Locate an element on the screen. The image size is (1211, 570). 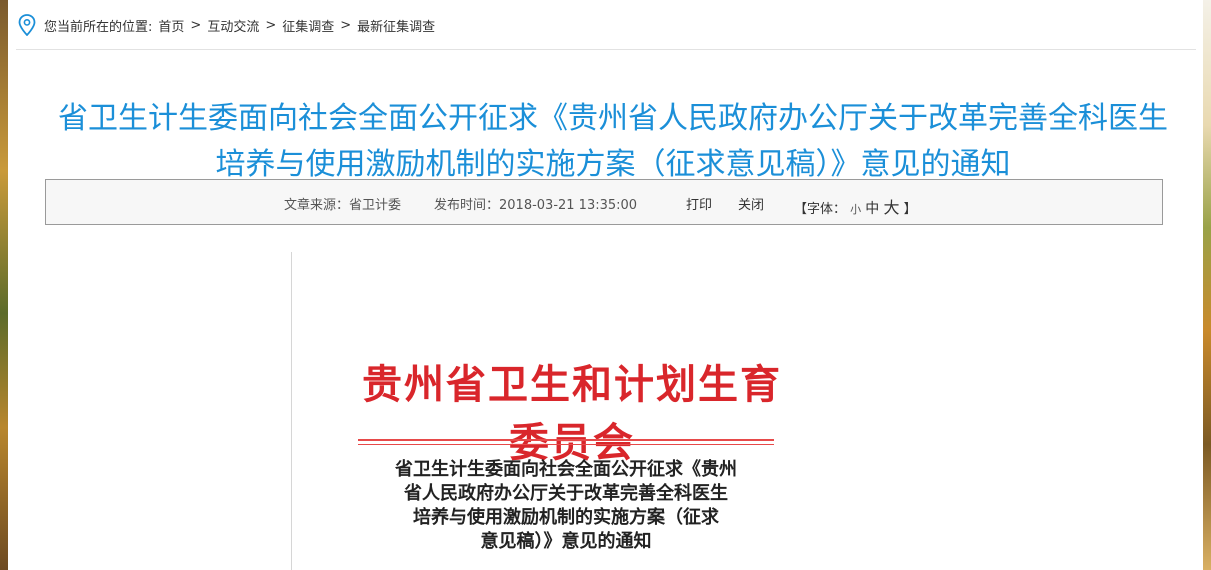
print-link: 打印 is located at coordinates (699, 203).